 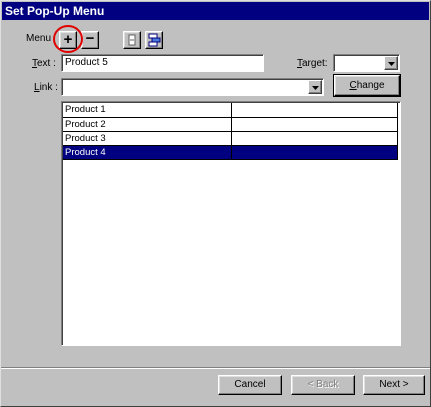 I want to click on cancel-button-label: Cancel, so click(x=250, y=384).